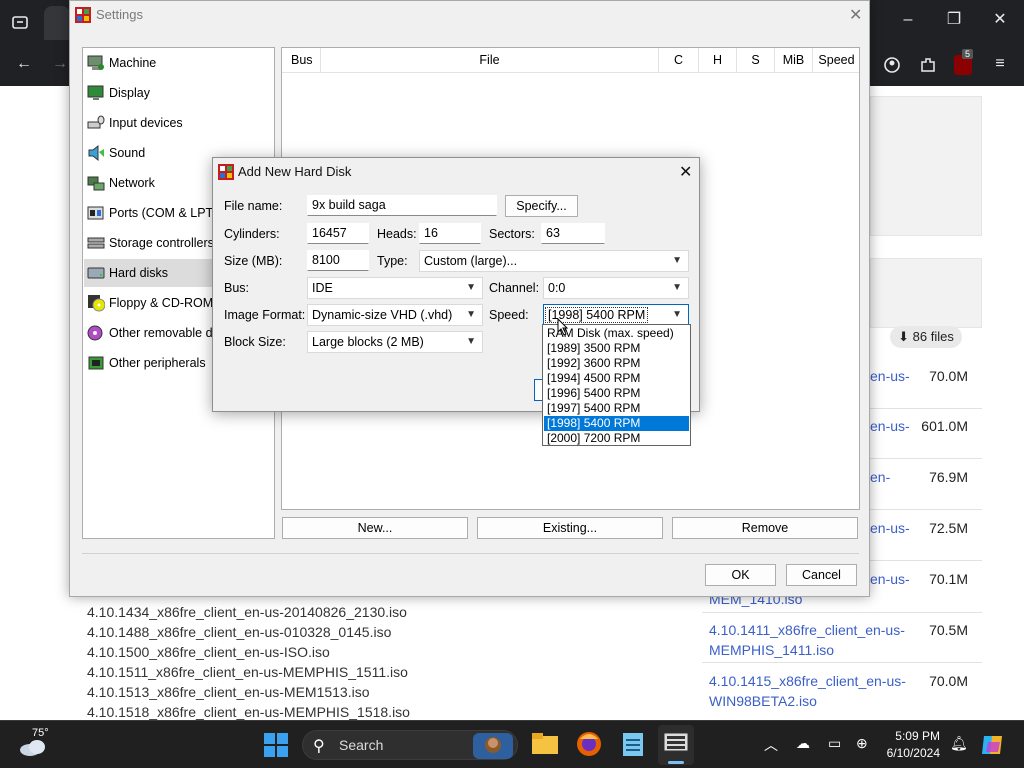  I want to click on block-size-value: Large blocks (2 MB), so click(368, 342).